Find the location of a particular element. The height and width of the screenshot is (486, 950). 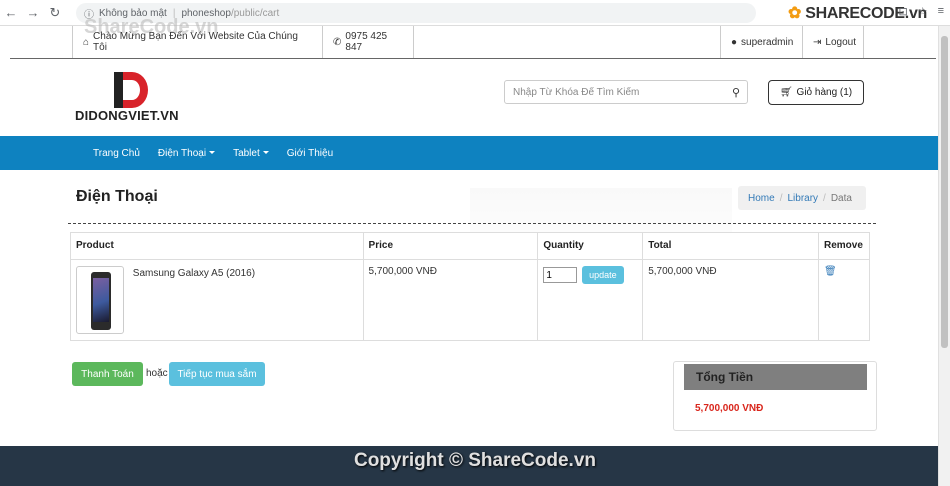

cart-button: 🛒︎ Giỏ hàng (1) is located at coordinates (816, 92).